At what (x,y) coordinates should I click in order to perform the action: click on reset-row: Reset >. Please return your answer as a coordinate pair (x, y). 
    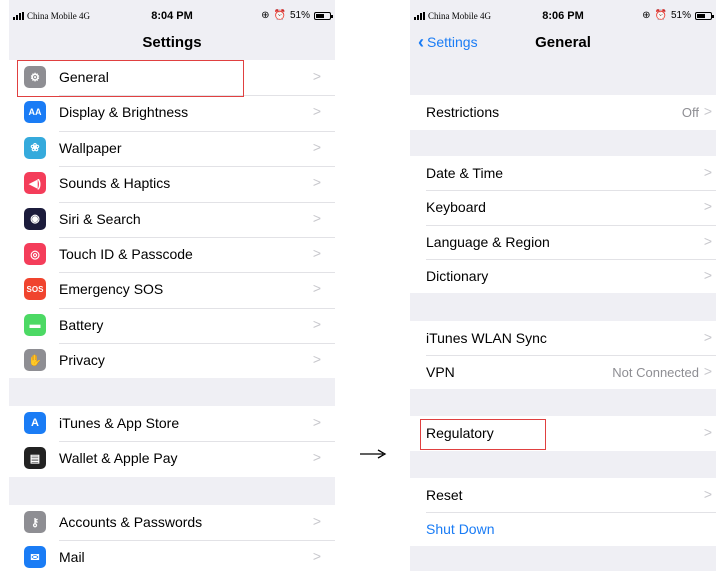
    Looking at the image, I should click on (563, 495).